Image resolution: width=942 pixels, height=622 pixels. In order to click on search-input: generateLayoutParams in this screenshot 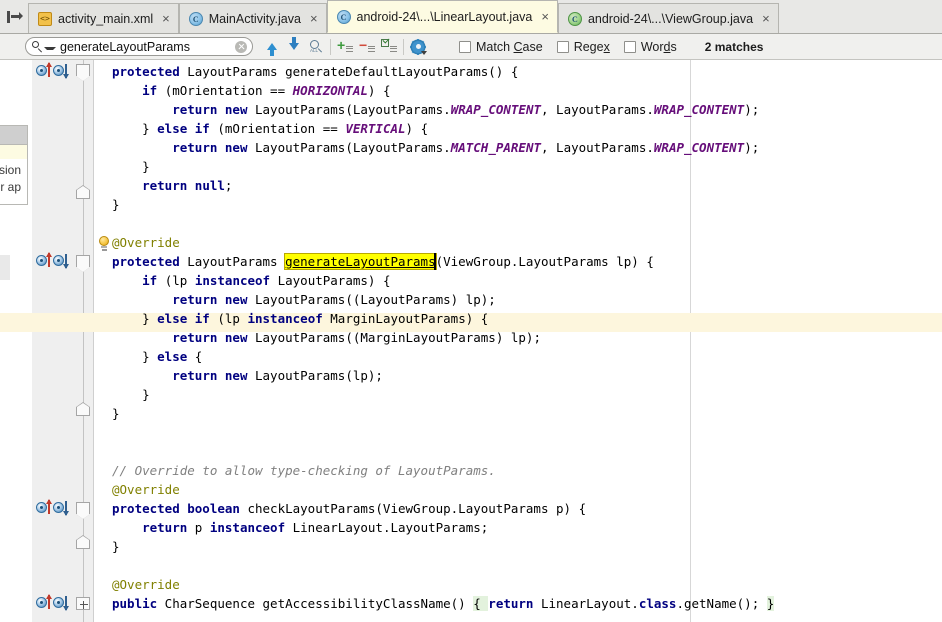, I will do `click(139, 46)`.